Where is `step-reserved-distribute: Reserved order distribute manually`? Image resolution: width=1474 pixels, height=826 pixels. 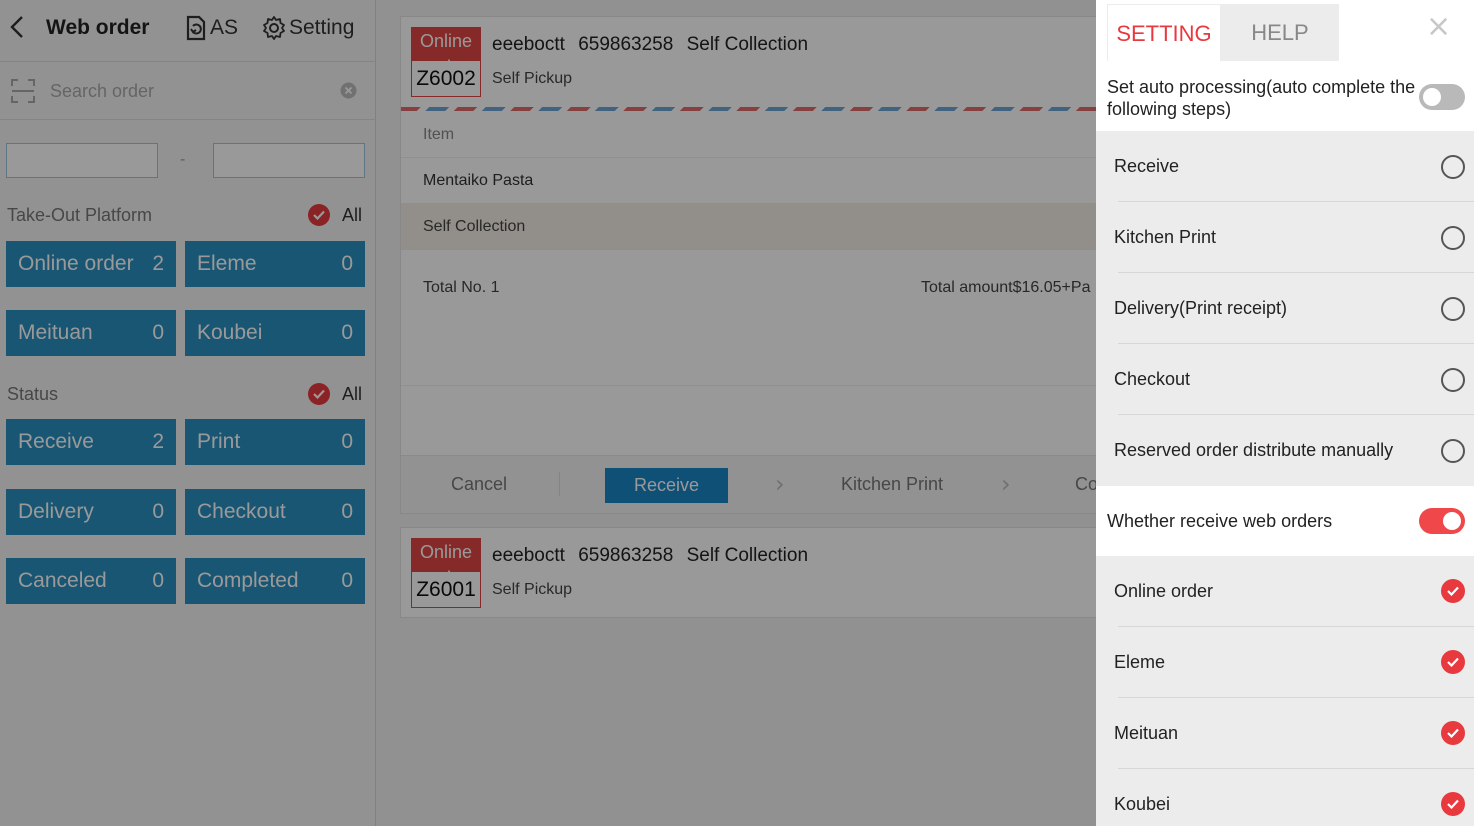 step-reserved-distribute: Reserved order distribute manually is located at coordinates (1294, 450).